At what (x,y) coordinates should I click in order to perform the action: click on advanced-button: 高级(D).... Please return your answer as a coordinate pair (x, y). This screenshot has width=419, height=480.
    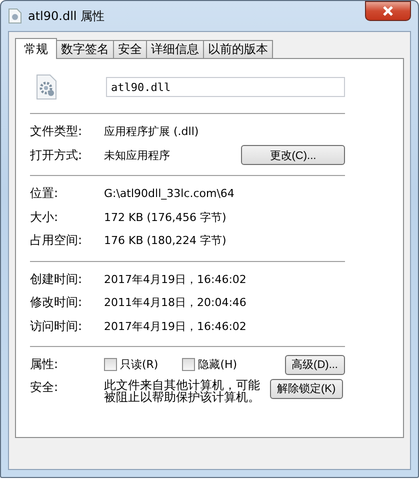
    Looking at the image, I should click on (314, 364).